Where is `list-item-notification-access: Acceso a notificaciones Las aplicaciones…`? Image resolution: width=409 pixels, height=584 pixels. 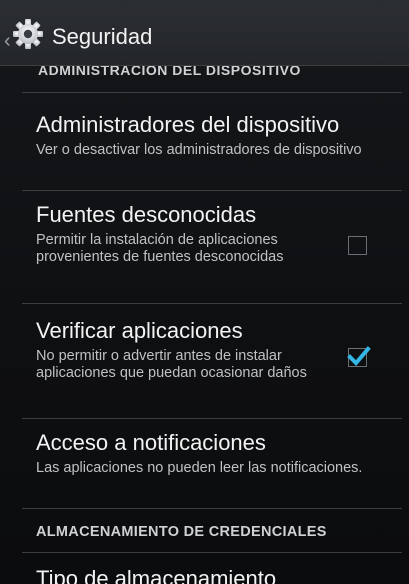
list-item-notification-access: Acceso a notificaciones Las aplicaciones… is located at coordinates (206, 453).